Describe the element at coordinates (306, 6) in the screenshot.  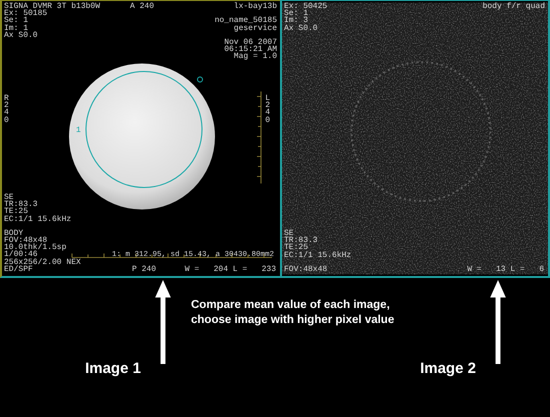
I see `overlay-text: Ex: 50425` at that location.